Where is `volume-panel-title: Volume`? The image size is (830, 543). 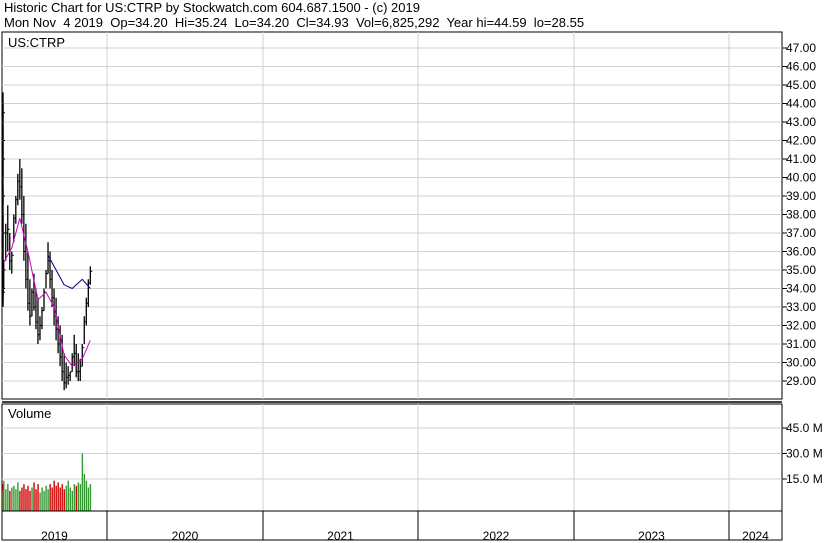 volume-panel-title: Volume is located at coordinates (29, 413).